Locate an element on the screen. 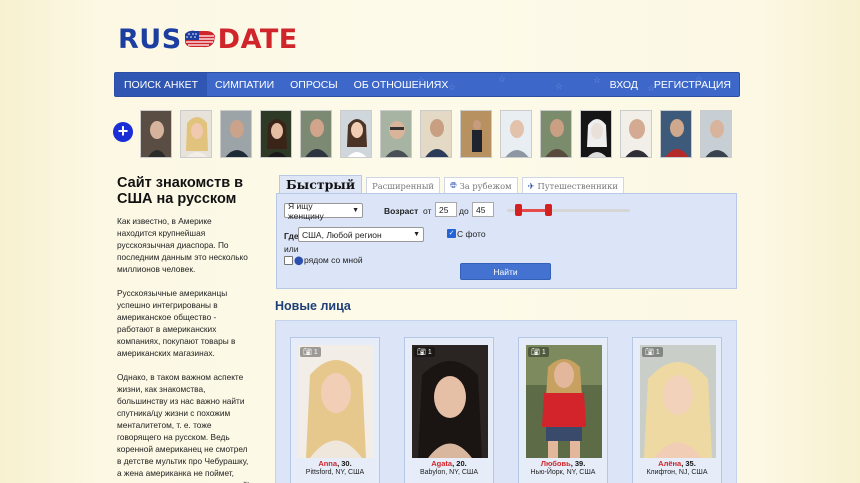 The image size is (860, 483). globe-icon: 🌐︎ is located at coordinates (453, 185).